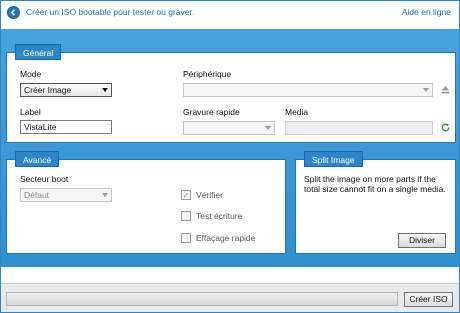 The image size is (460, 313). I want to click on refresh-icon, so click(445, 127).